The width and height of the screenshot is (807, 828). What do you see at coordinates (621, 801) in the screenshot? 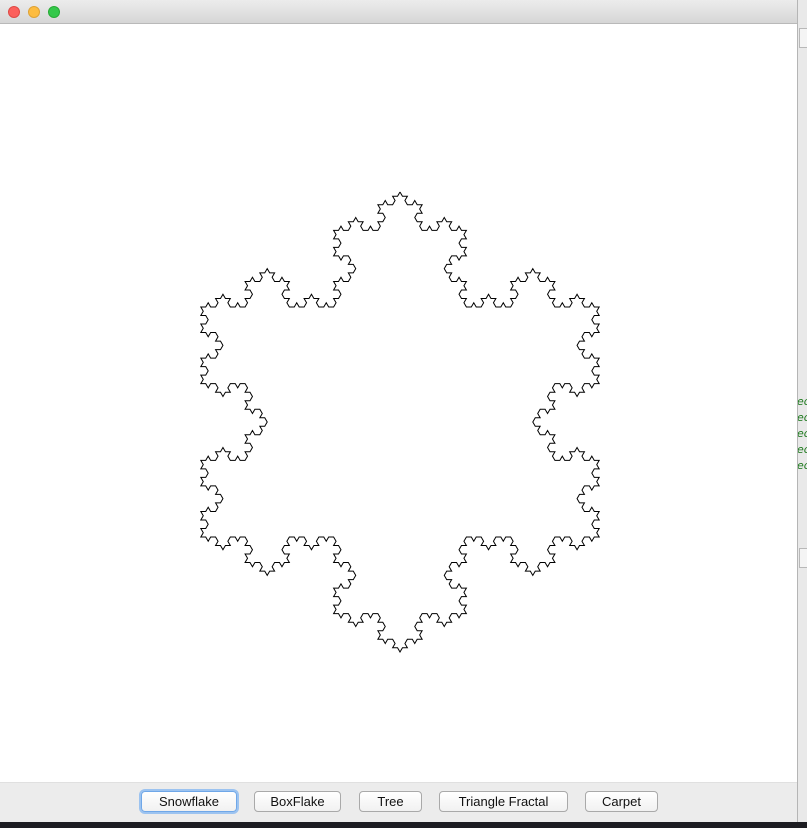
I see `carpet-button: Carpet` at bounding box center [621, 801].